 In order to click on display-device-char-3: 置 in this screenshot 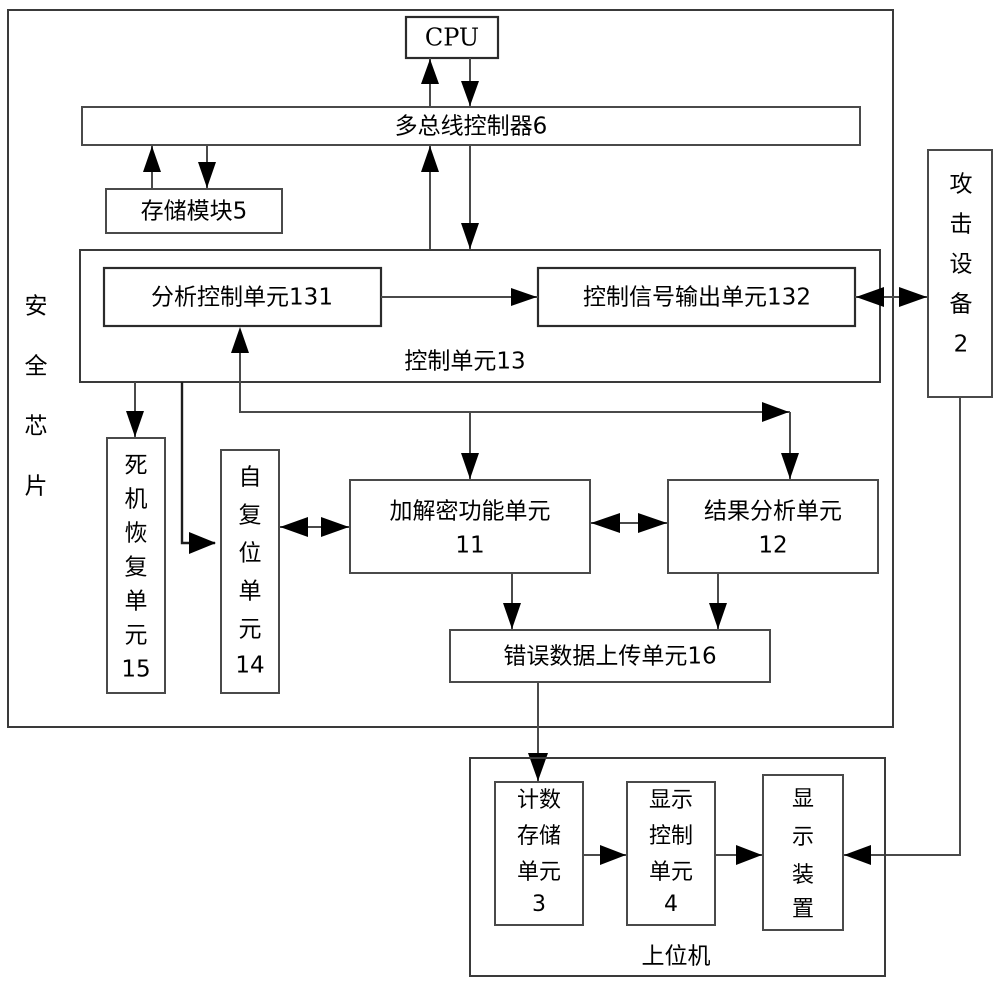, I will do `click(803, 909)`.